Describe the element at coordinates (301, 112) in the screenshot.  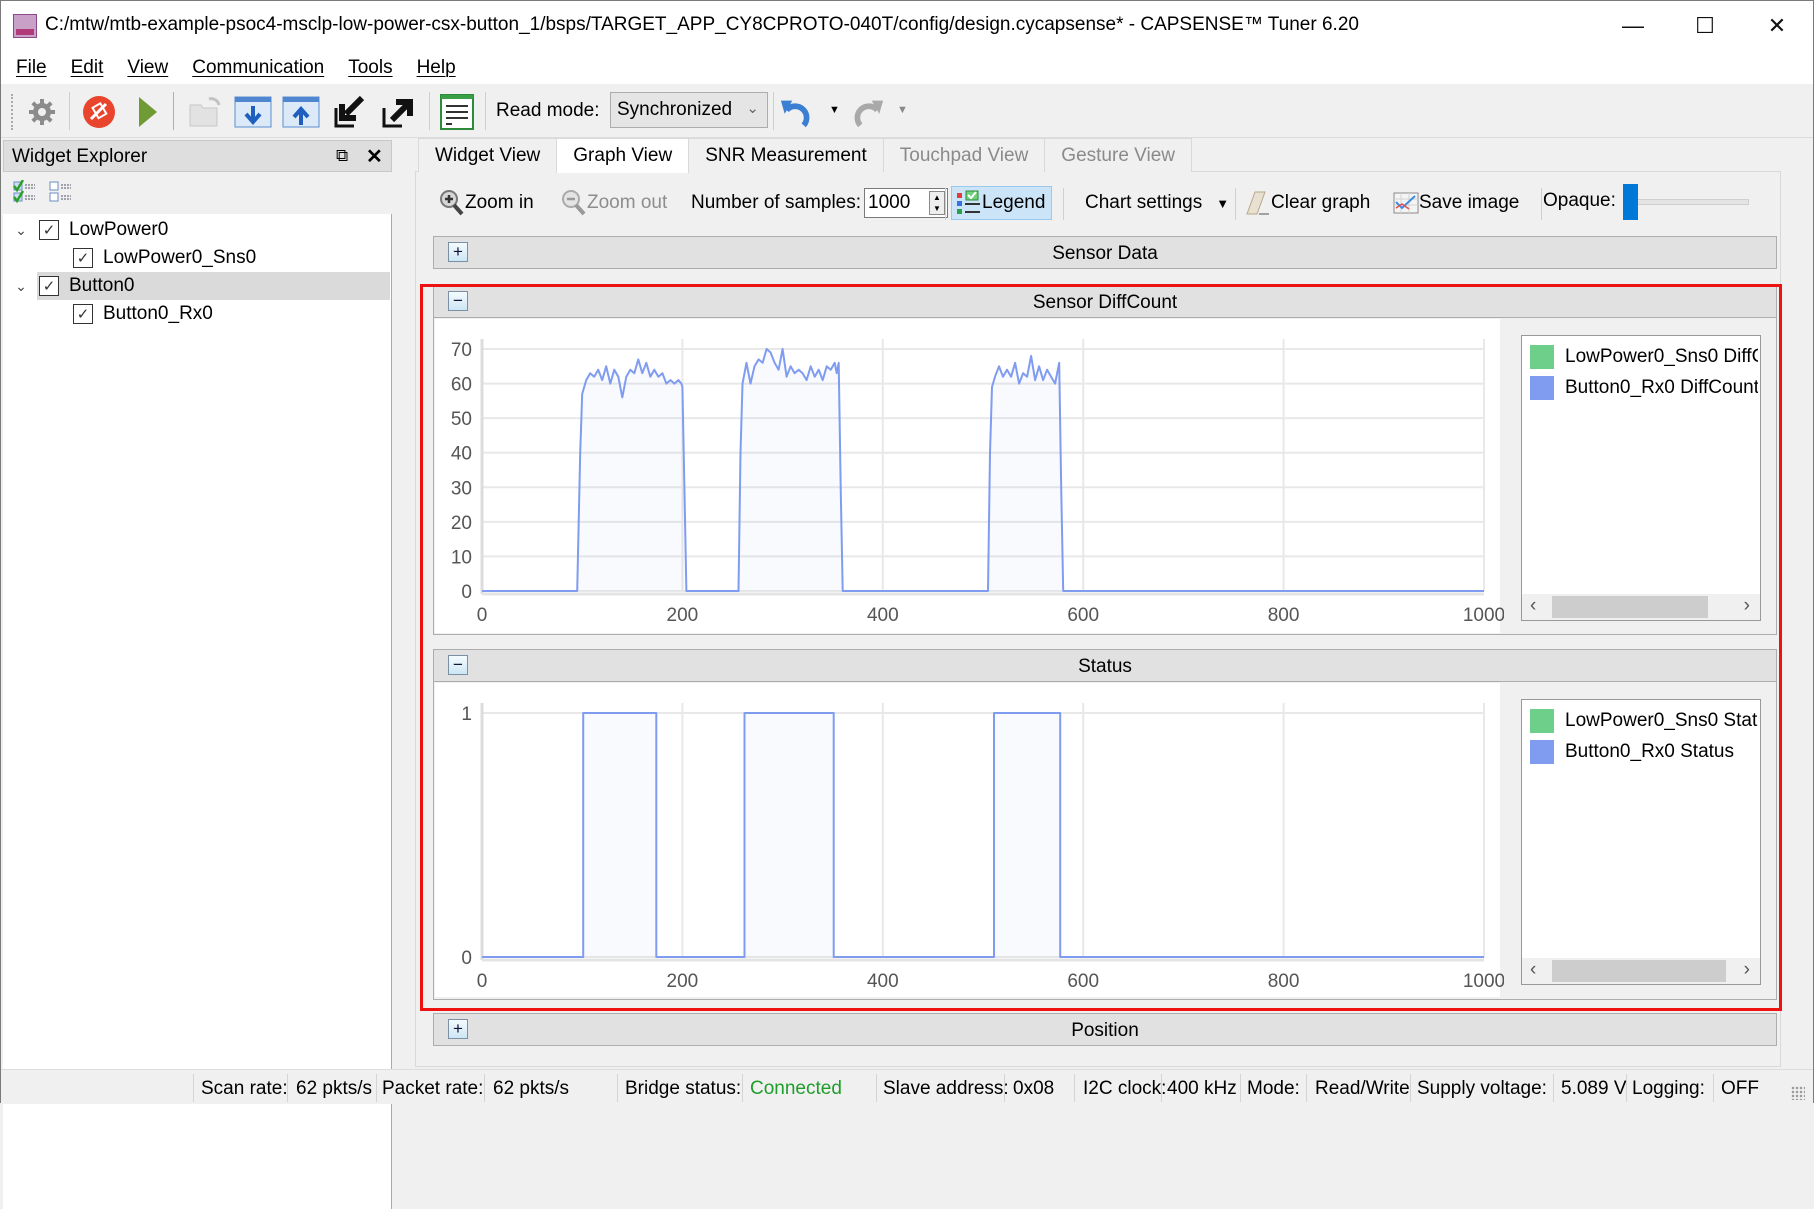
I see `write-to-device-icon` at that location.